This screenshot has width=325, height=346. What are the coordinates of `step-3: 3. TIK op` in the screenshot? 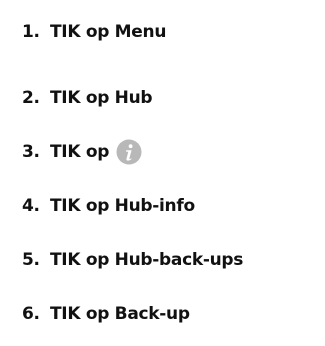 It's located at (172, 152).